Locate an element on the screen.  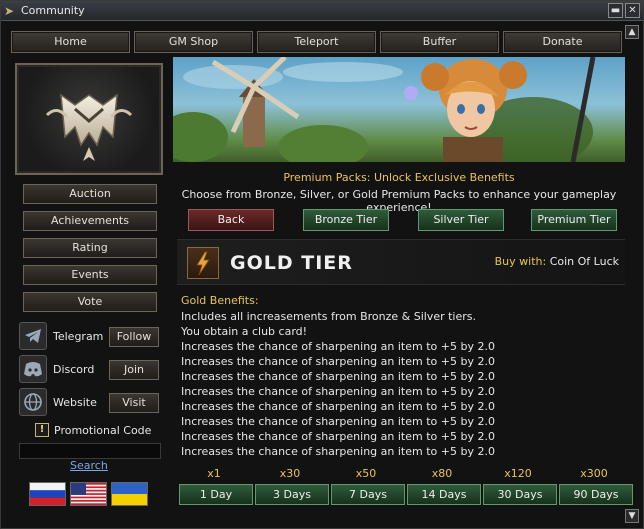
title-bar: ➤ Community ▬ ✕ is located at coordinates (322, 11).